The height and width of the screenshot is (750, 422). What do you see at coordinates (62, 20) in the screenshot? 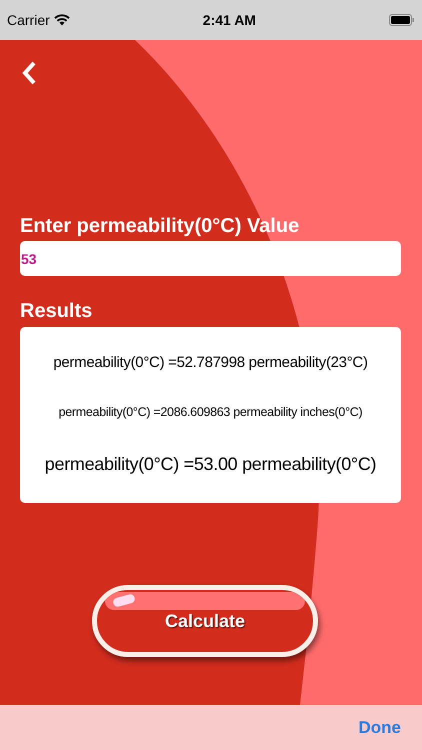
I see `wifi-icon` at bounding box center [62, 20].